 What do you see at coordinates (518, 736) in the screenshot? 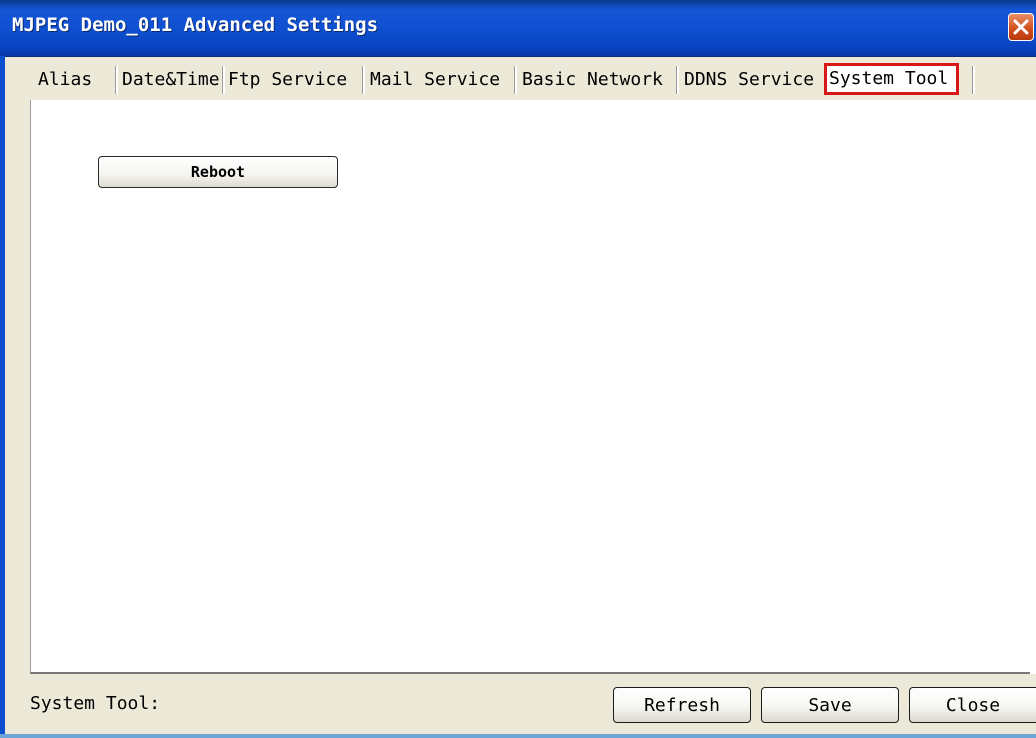
I see `window-bottom-border` at bounding box center [518, 736].